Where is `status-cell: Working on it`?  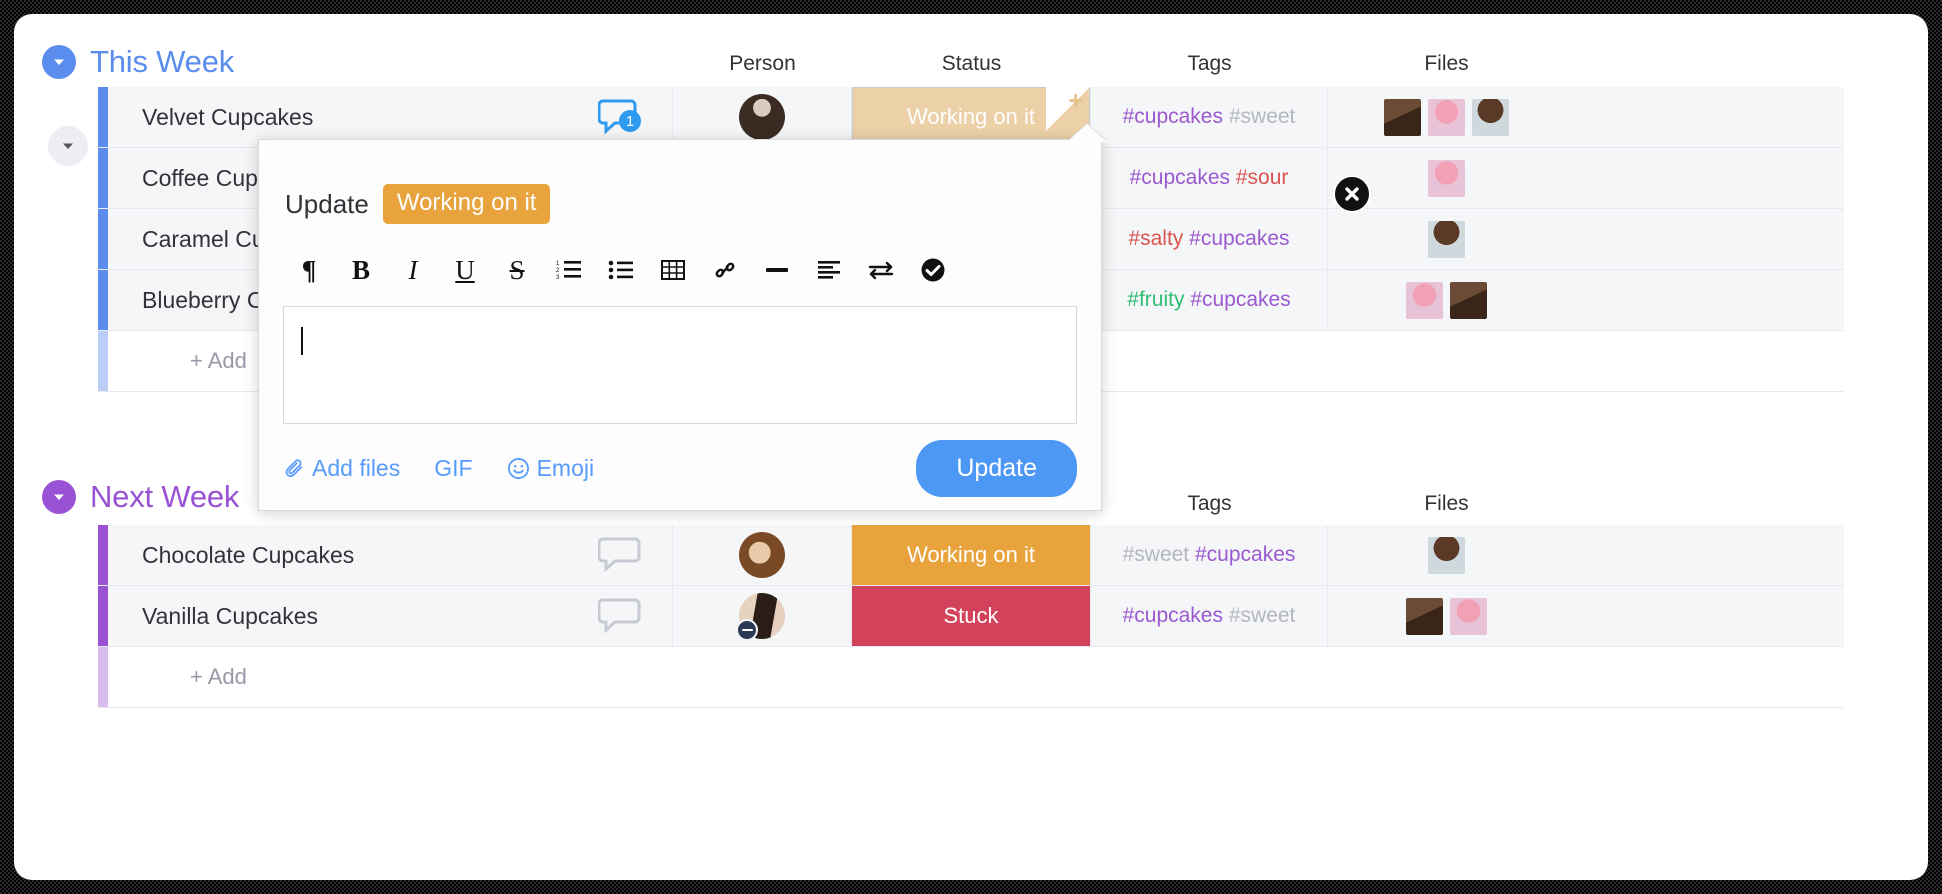
status-cell: Working on it is located at coordinates (971, 555).